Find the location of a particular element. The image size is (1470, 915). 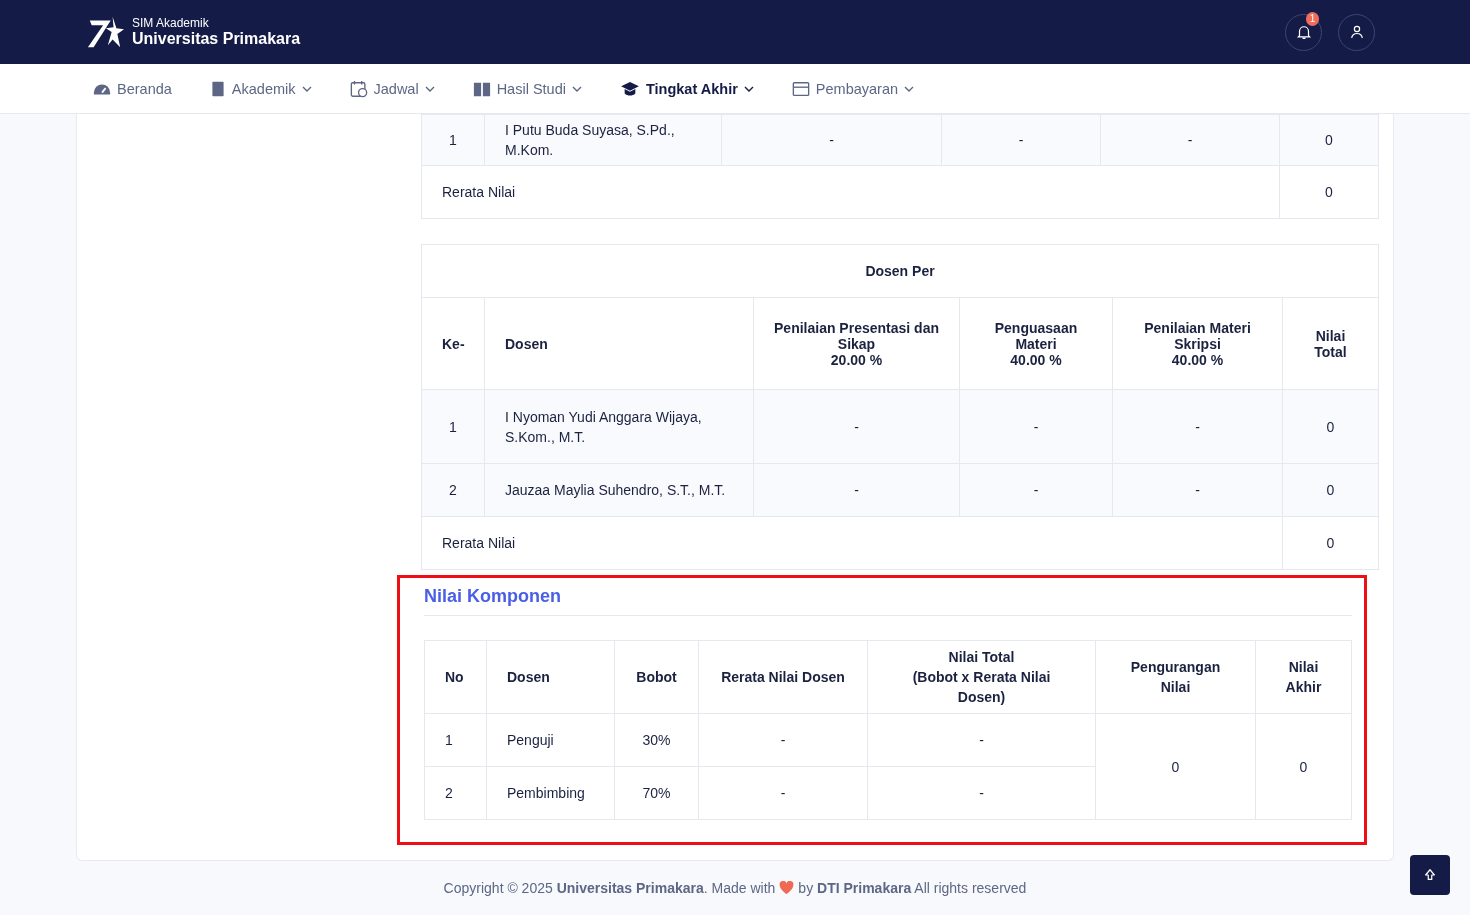

credit-text: by DTI Primakara All rights reserved is located at coordinates (912, 888).